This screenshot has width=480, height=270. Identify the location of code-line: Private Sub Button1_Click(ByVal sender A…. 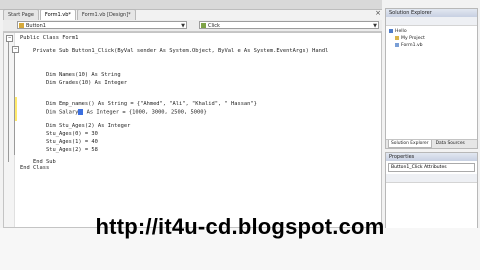
(174, 51).